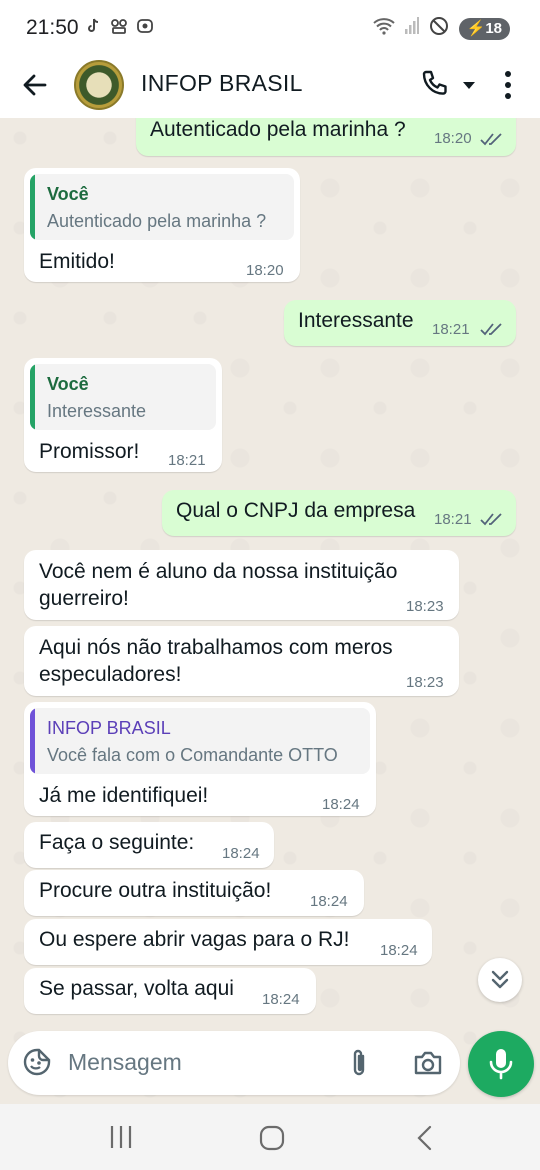 The image size is (540, 1170). What do you see at coordinates (162, 207) in the screenshot?
I see `quoted-message: Você Autenticado pela marinha ?` at bounding box center [162, 207].